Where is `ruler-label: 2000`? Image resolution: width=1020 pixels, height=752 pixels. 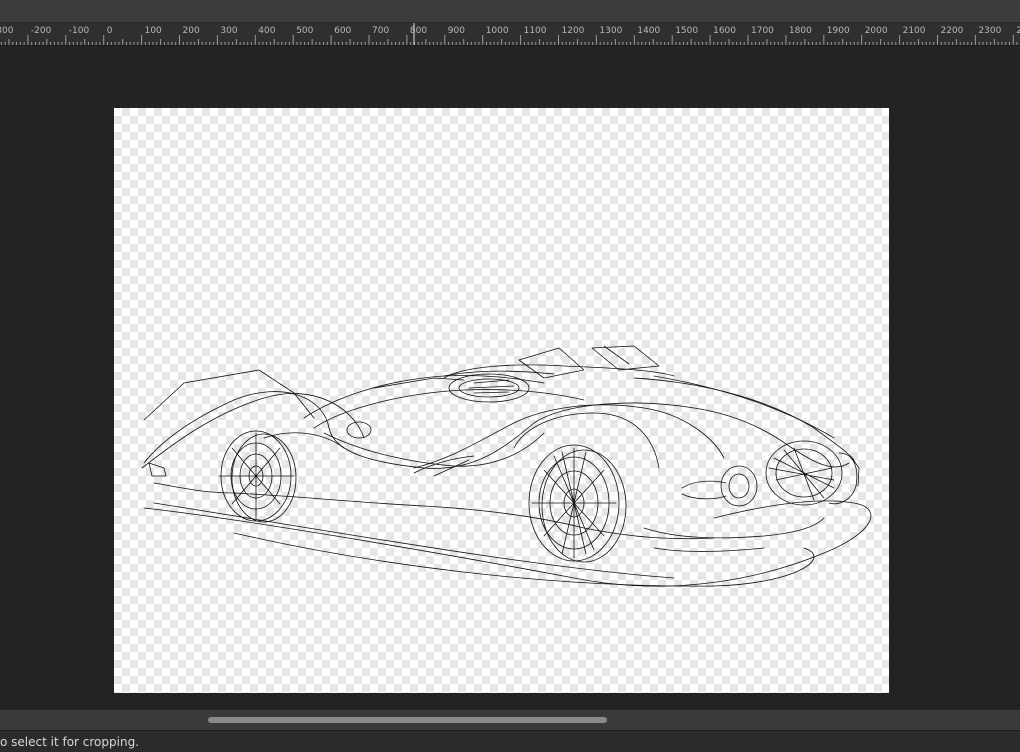 ruler-label: 2000 is located at coordinates (876, 31).